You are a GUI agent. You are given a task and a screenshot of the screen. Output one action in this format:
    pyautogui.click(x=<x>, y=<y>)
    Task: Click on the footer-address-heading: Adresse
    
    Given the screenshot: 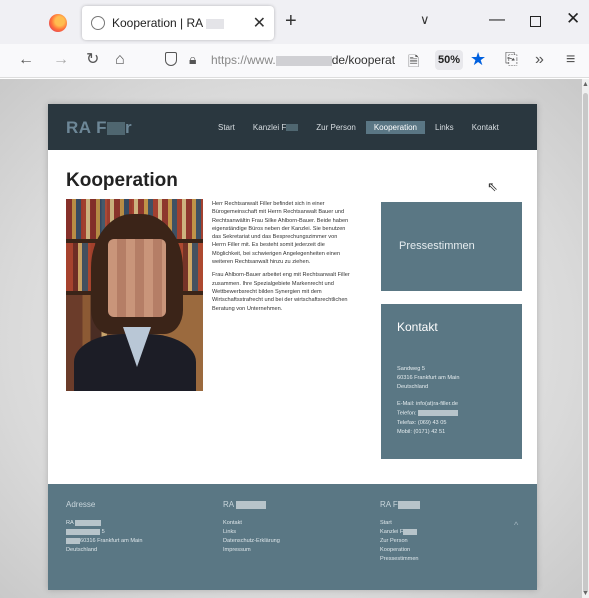 What is the action you would take?
    pyautogui.click(x=81, y=504)
    